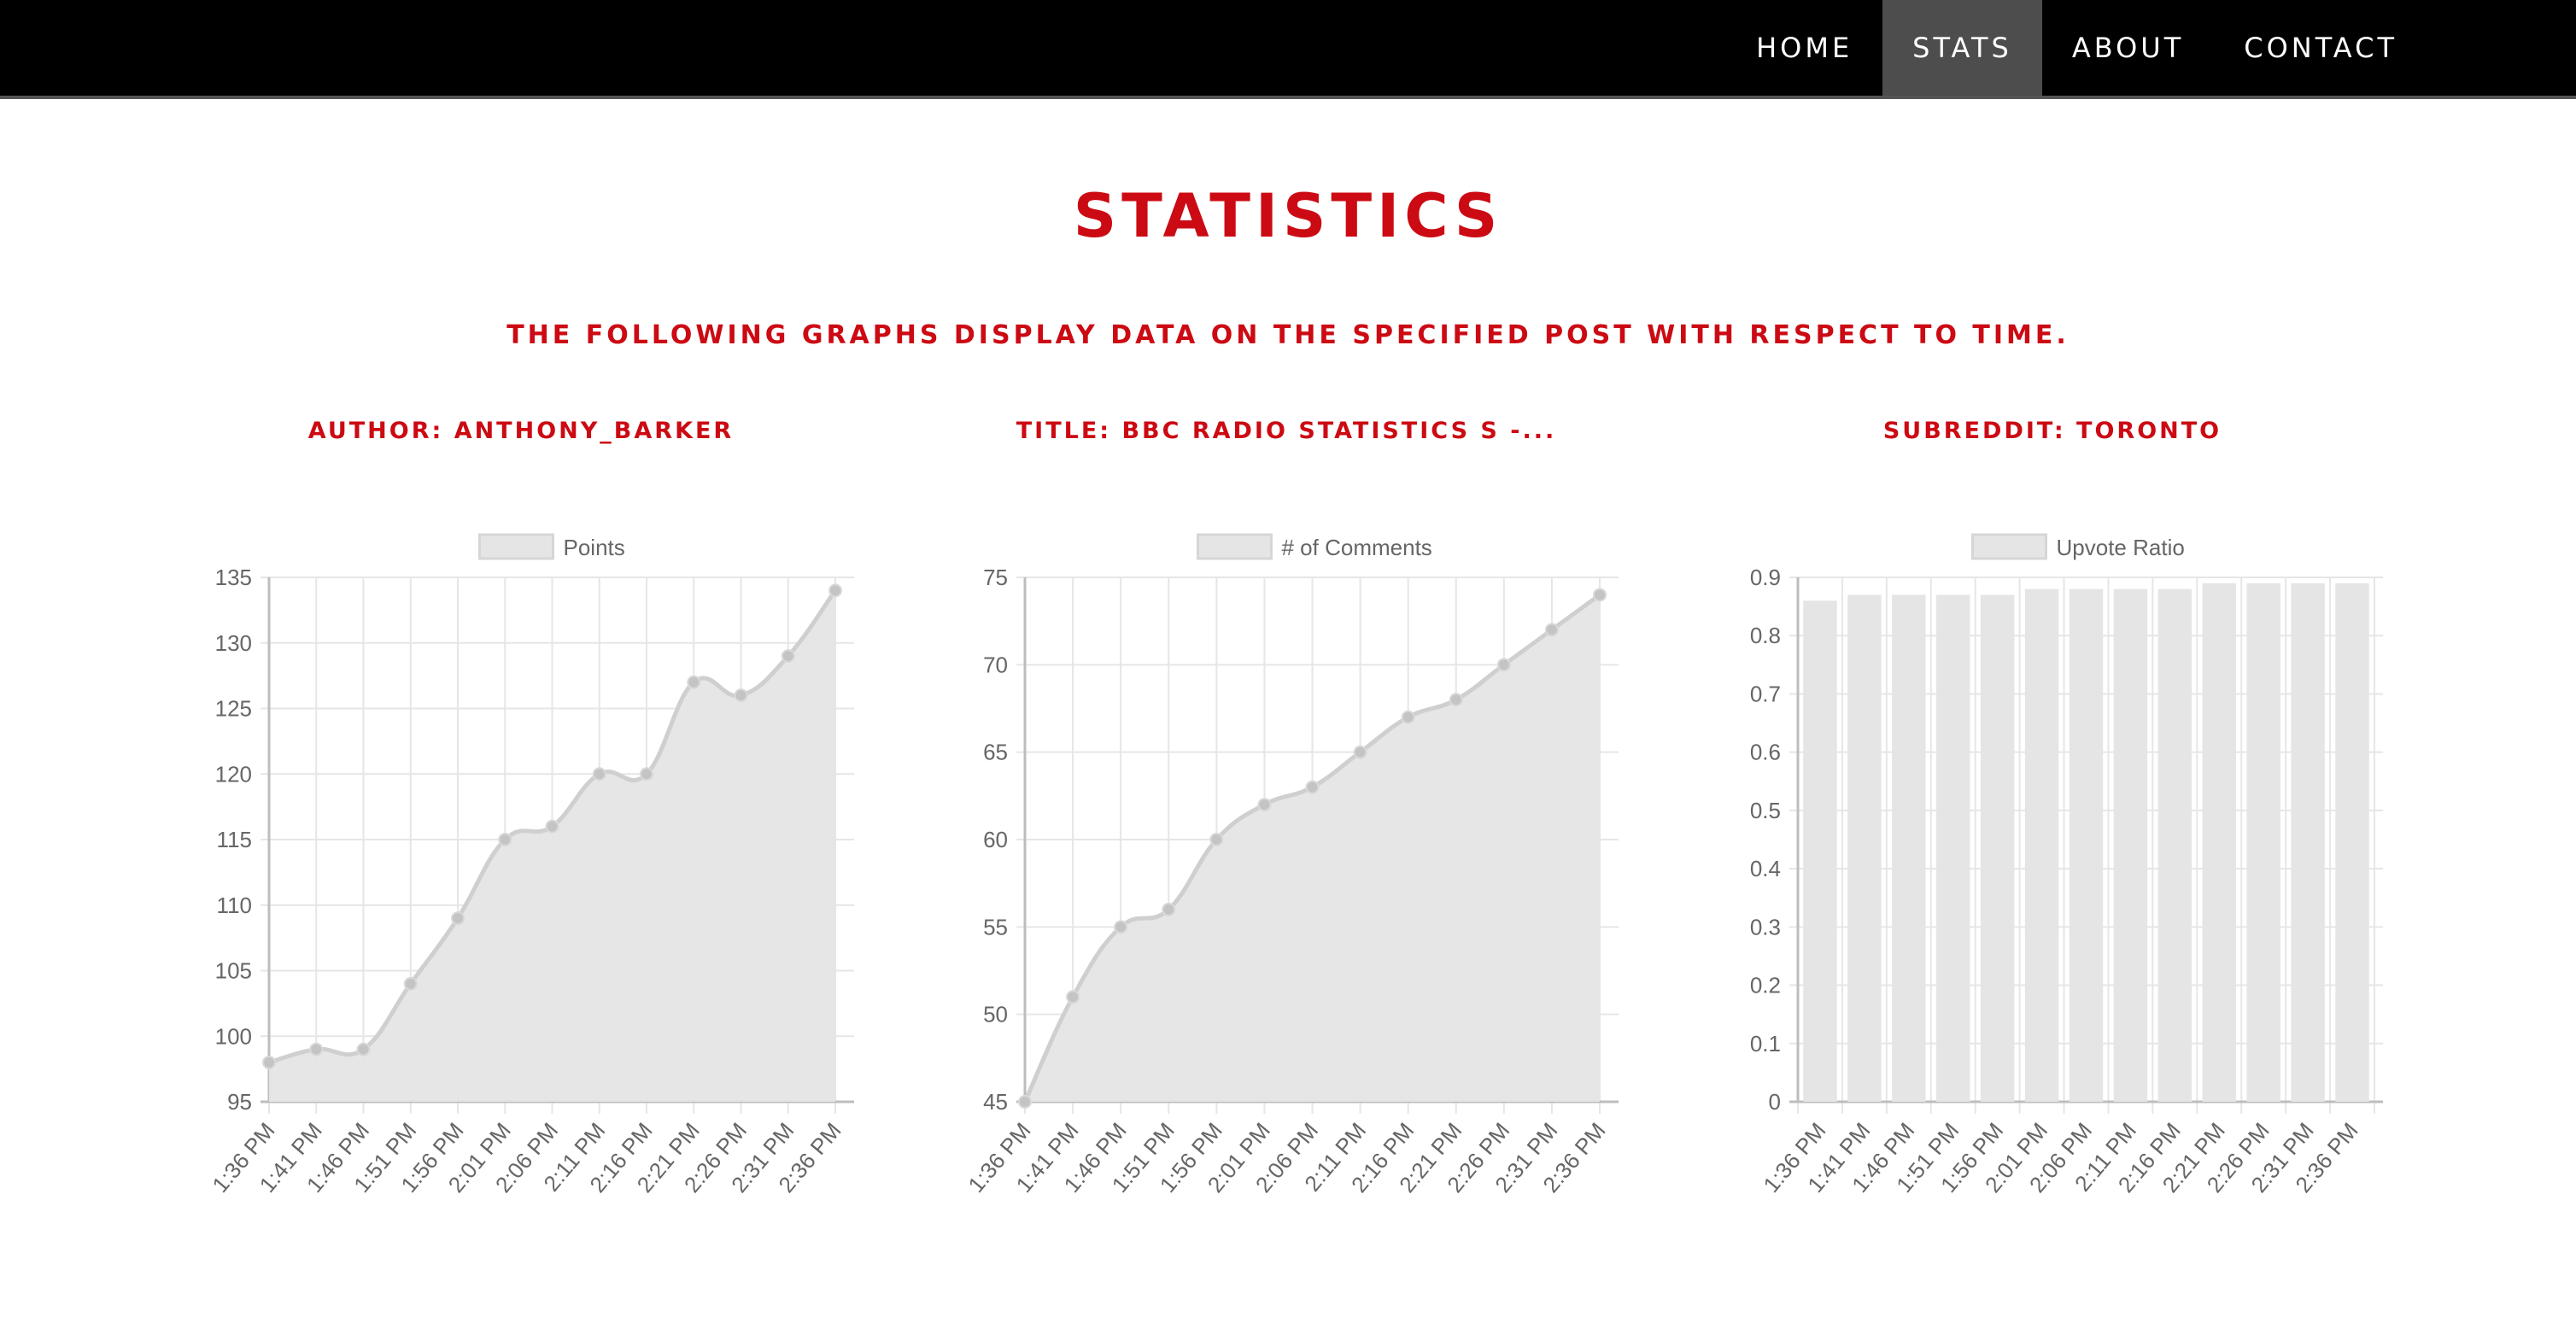 This screenshot has height=1317, width=2576. Describe the element at coordinates (233, 1036) in the screenshot. I see `y-tick-label: 100` at that location.